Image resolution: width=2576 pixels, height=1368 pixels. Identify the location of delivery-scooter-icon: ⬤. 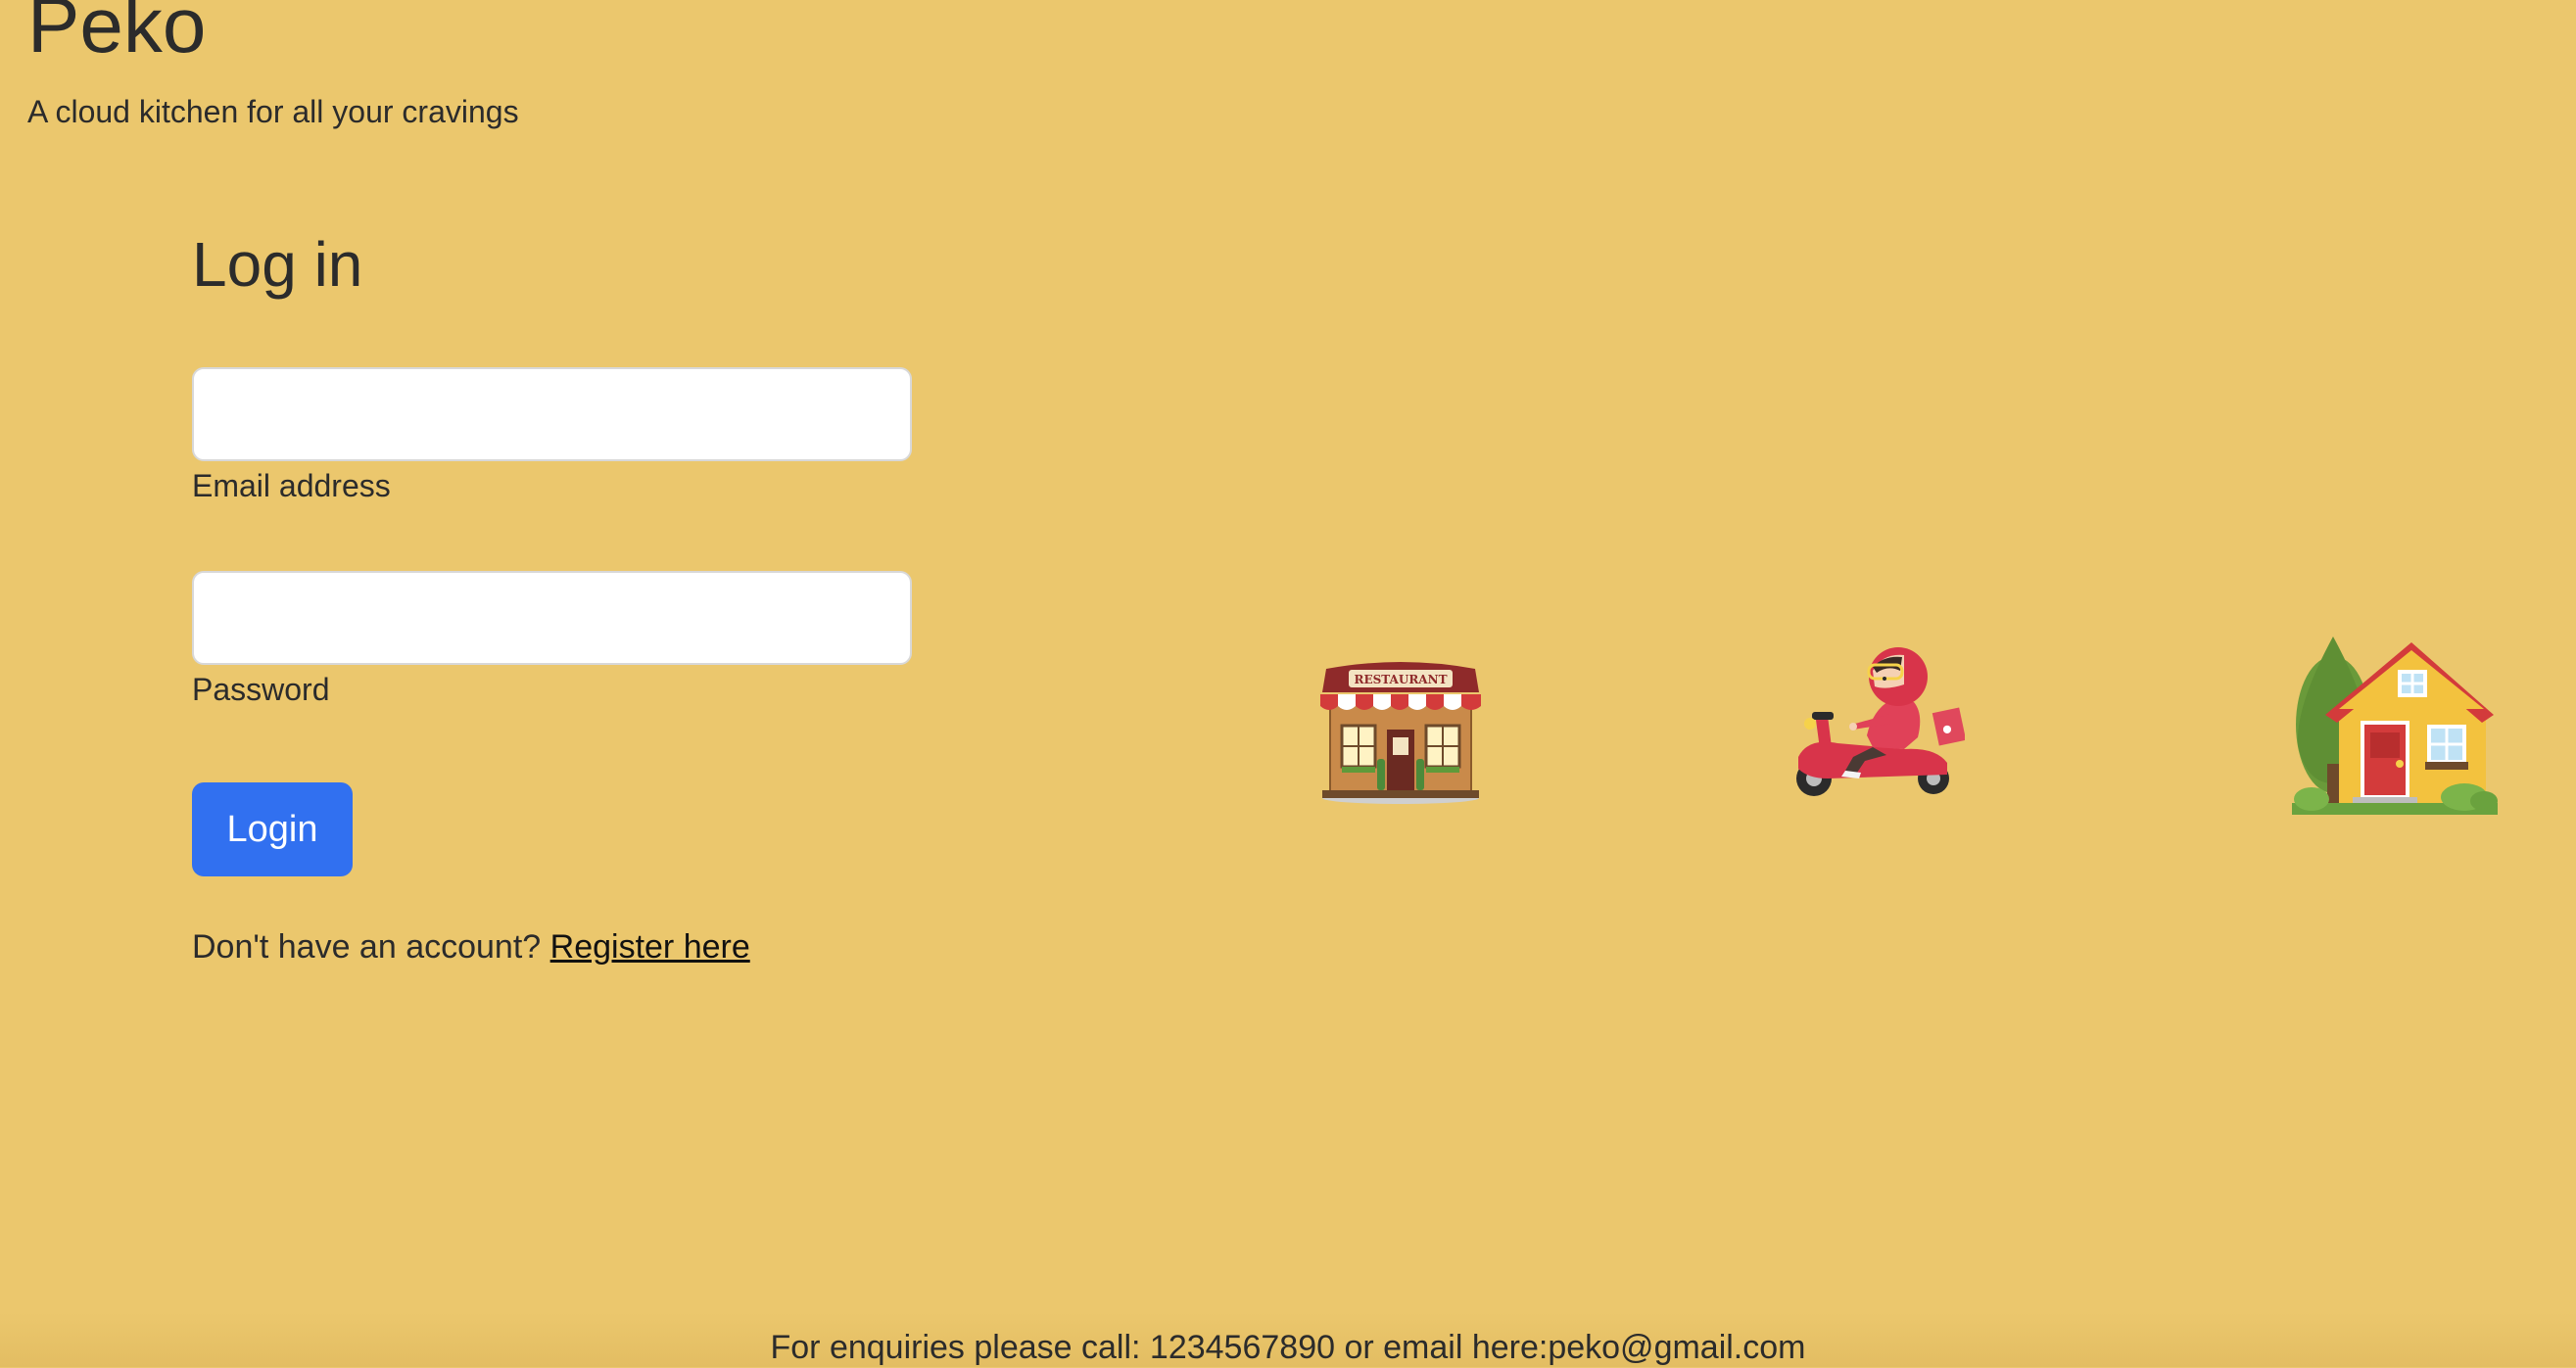
(1880, 721).